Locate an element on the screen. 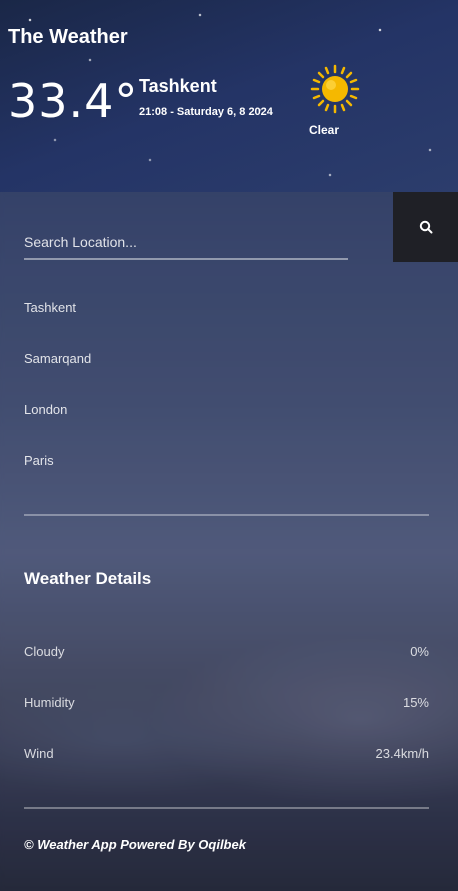  detail-value: 23.4km/h is located at coordinates (402, 753).